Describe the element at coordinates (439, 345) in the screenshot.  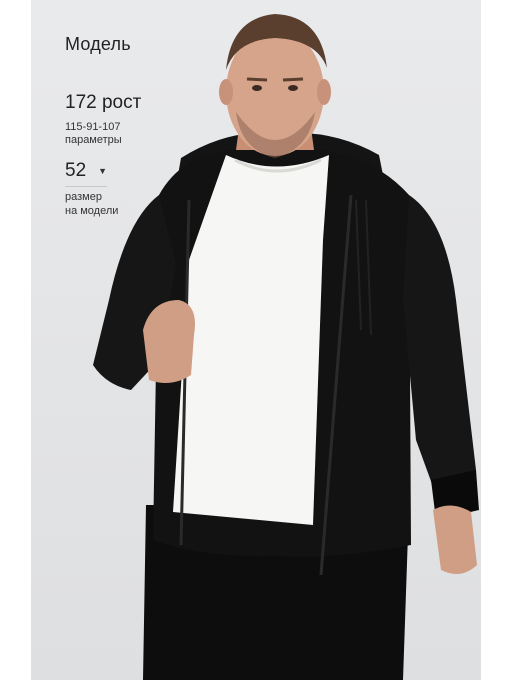
I see `model-right-sleeve` at that location.